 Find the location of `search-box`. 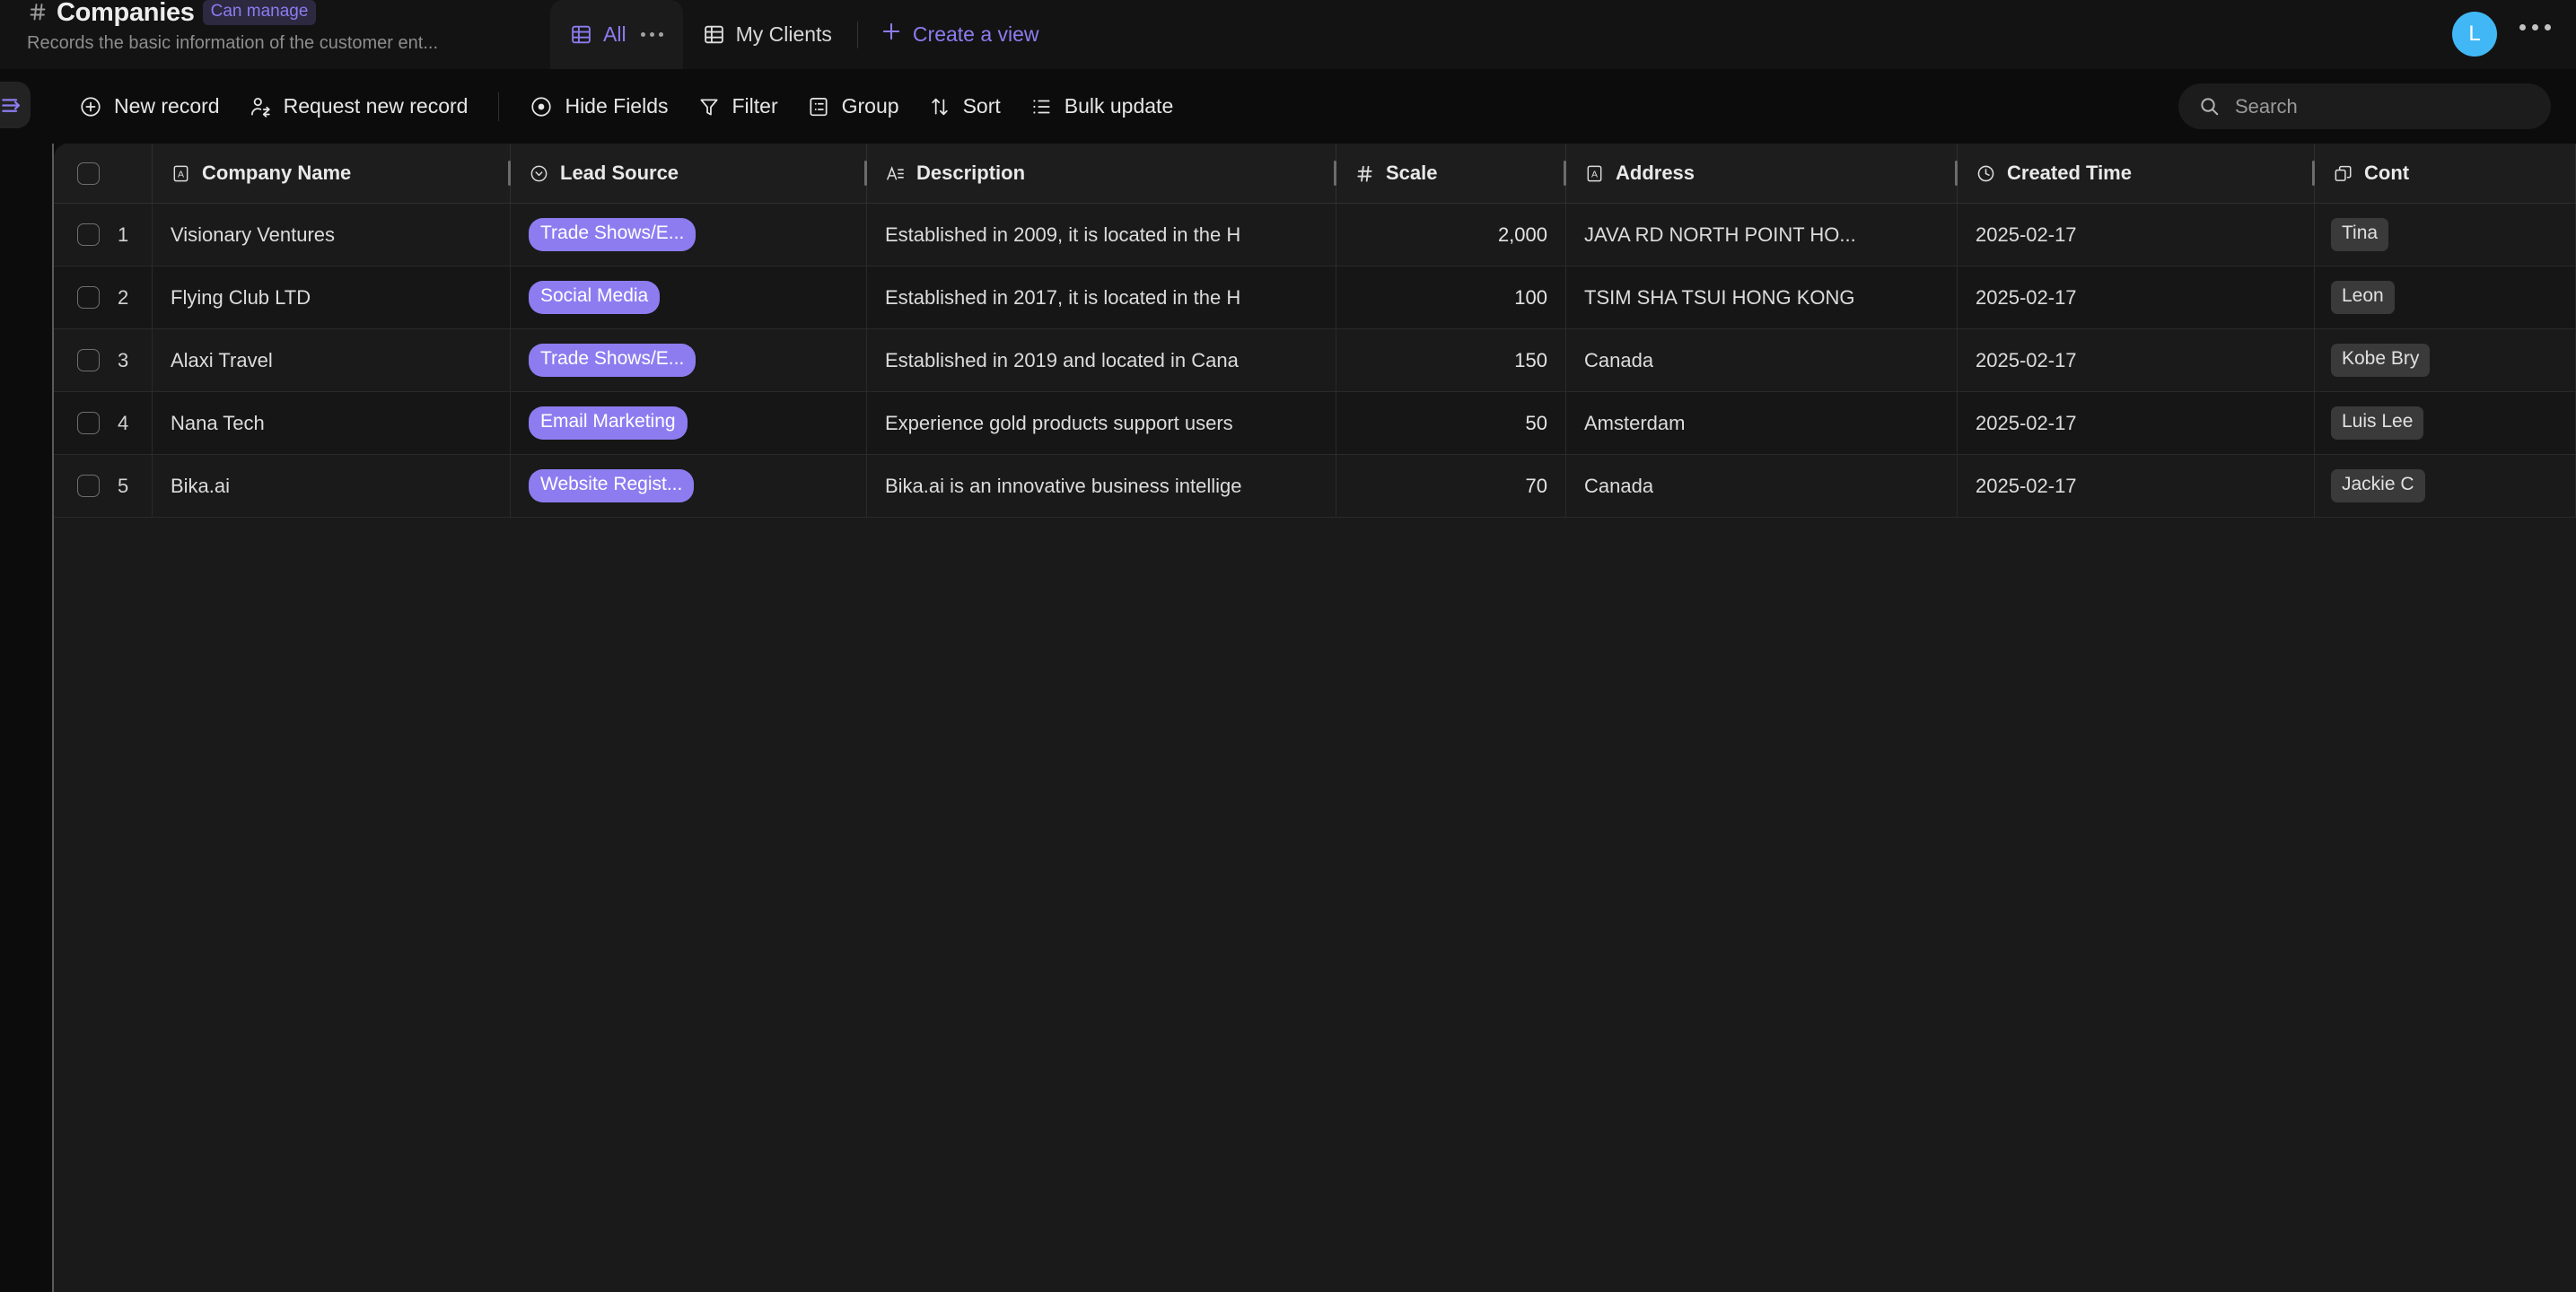

search-box is located at coordinates (2364, 106).